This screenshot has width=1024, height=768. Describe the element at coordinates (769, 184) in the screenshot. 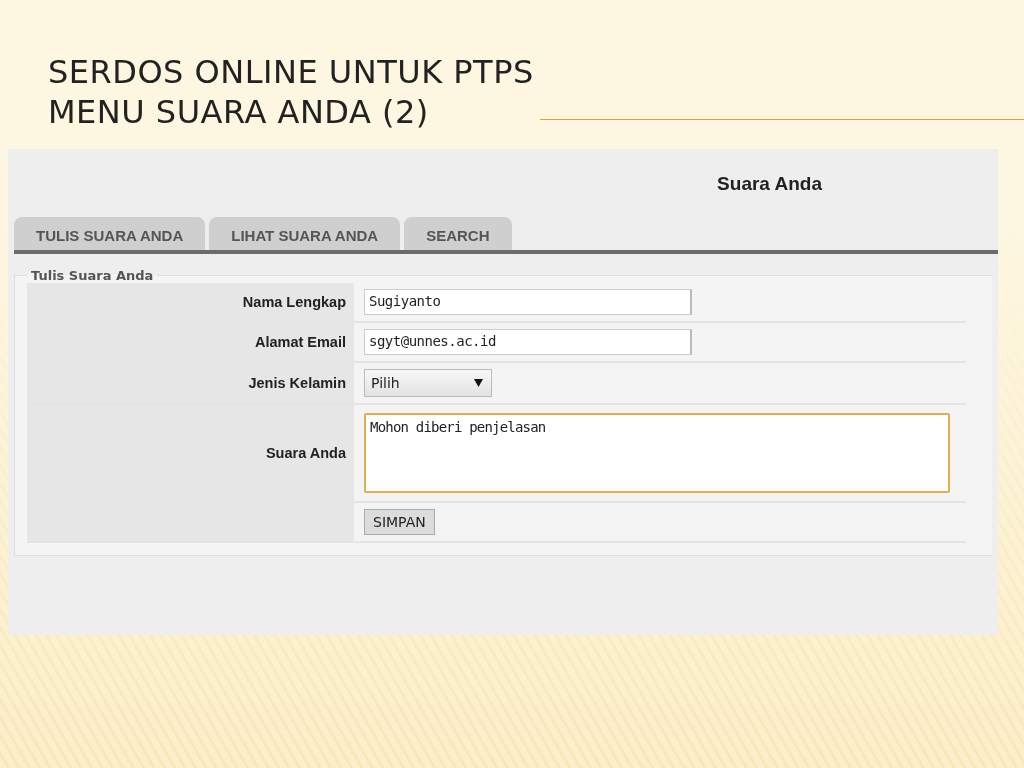

I see `page-heading: Suara Anda` at that location.